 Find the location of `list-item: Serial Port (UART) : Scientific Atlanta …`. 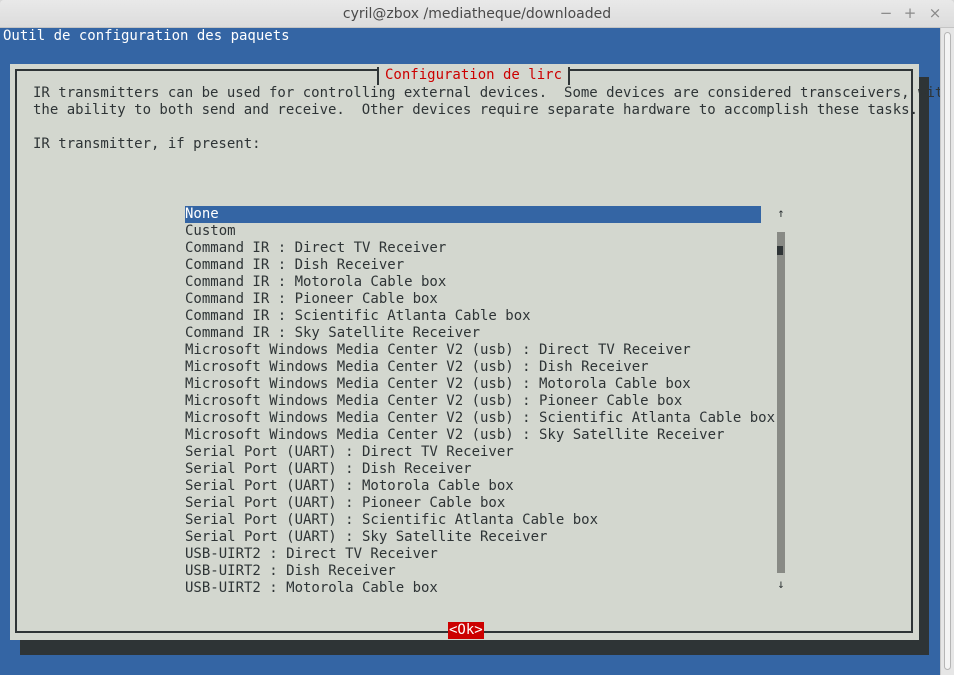

list-item: Serial Port (UART) : Scientific Atlanta … is located at coordinates (473, 520).